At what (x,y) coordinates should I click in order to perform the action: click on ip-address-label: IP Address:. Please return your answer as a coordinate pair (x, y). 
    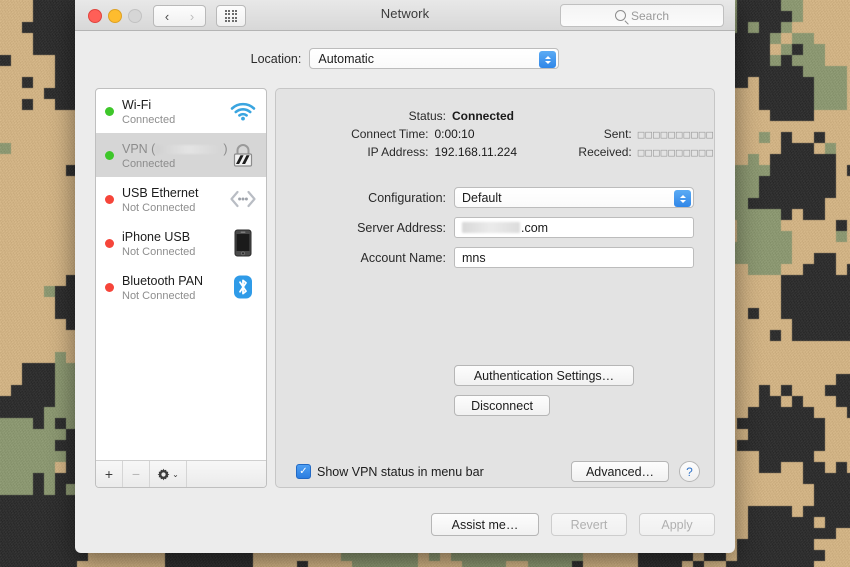
    Looking at the image, I should click on (398, 152).